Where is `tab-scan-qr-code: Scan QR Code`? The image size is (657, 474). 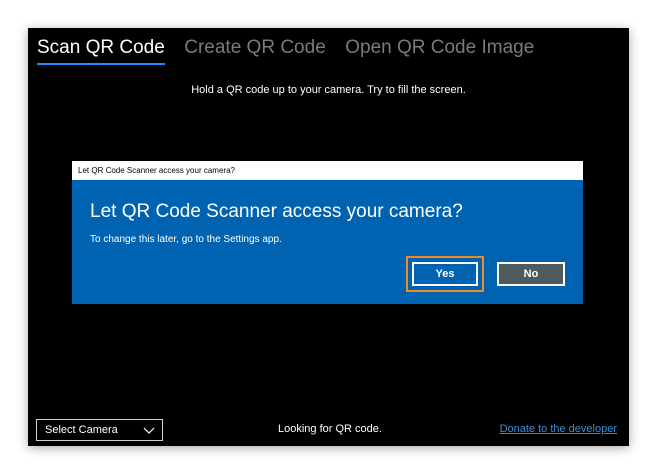 tab-scan-qr-code: Scan QR Code is located at coordinates (101, 51).